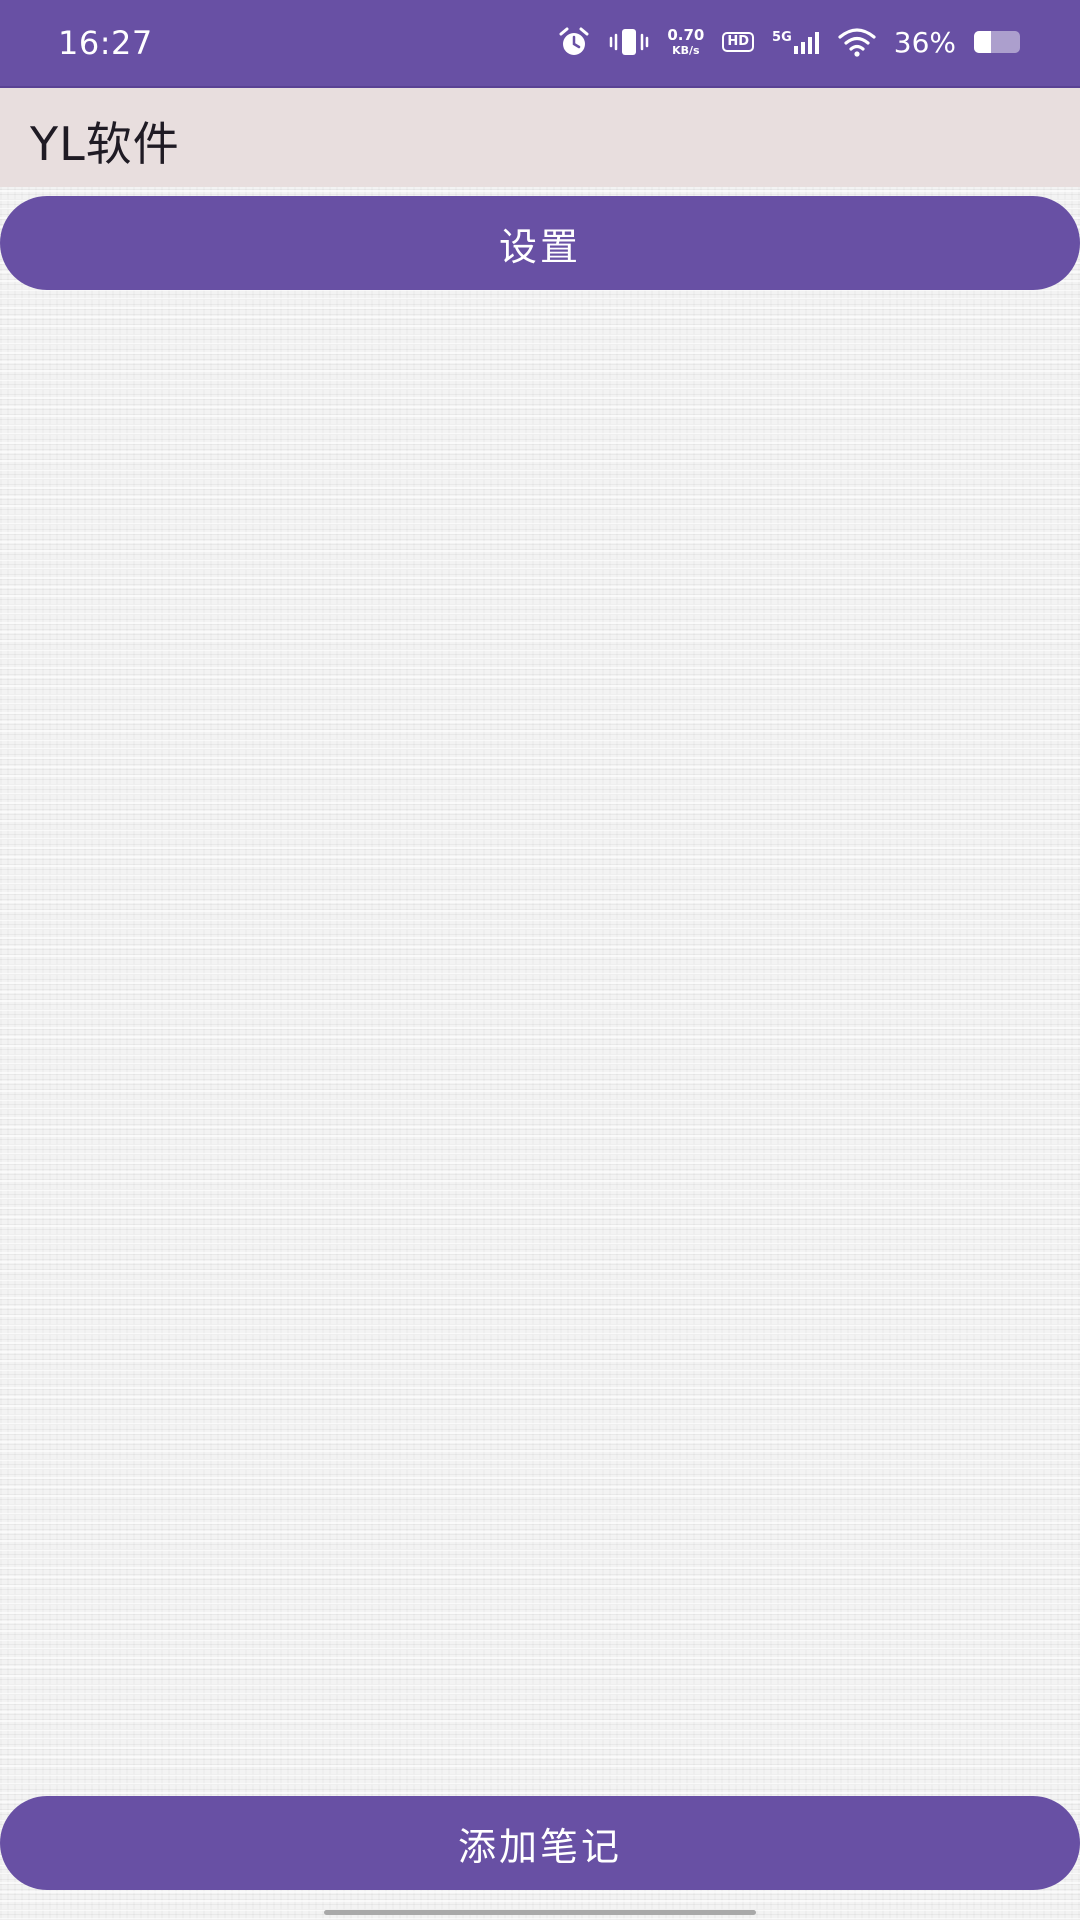  Describe the element at coordinates (574, 42) in the screenshot. I see `alarm-icon` at that location.